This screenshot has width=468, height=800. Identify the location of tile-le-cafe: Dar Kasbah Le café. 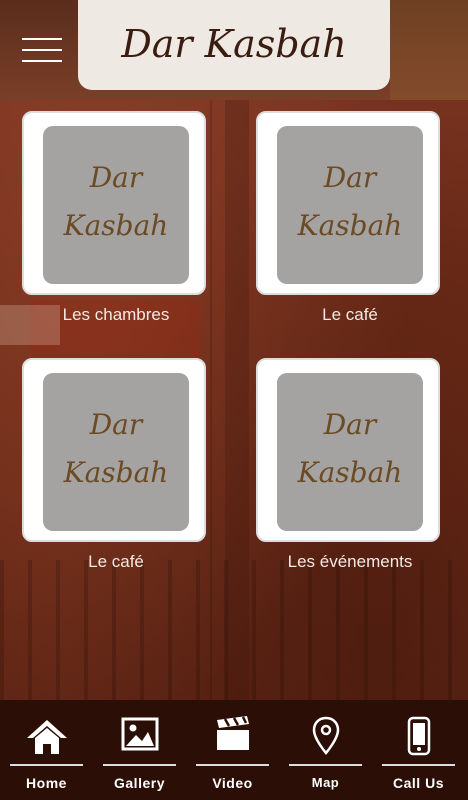
(350, 218).